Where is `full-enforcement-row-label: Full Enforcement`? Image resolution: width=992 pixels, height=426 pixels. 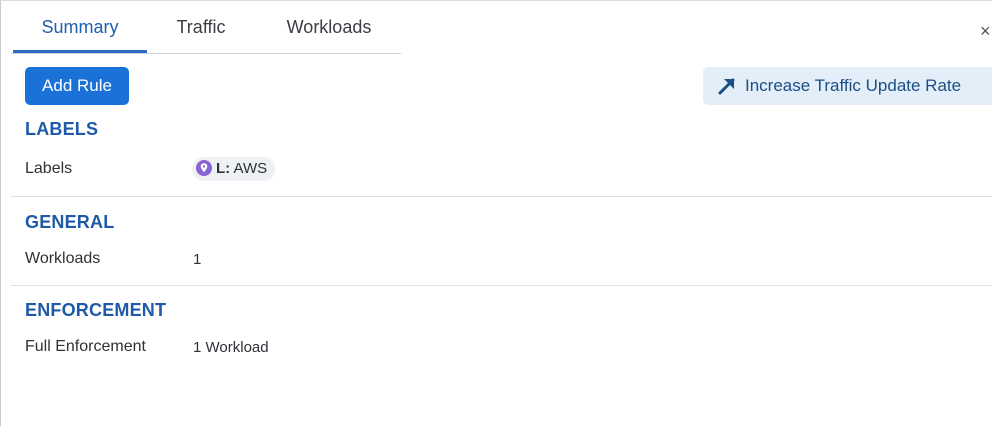
full-enforcement-row-label: Full Enforcement is located at coordinates (85, 346).